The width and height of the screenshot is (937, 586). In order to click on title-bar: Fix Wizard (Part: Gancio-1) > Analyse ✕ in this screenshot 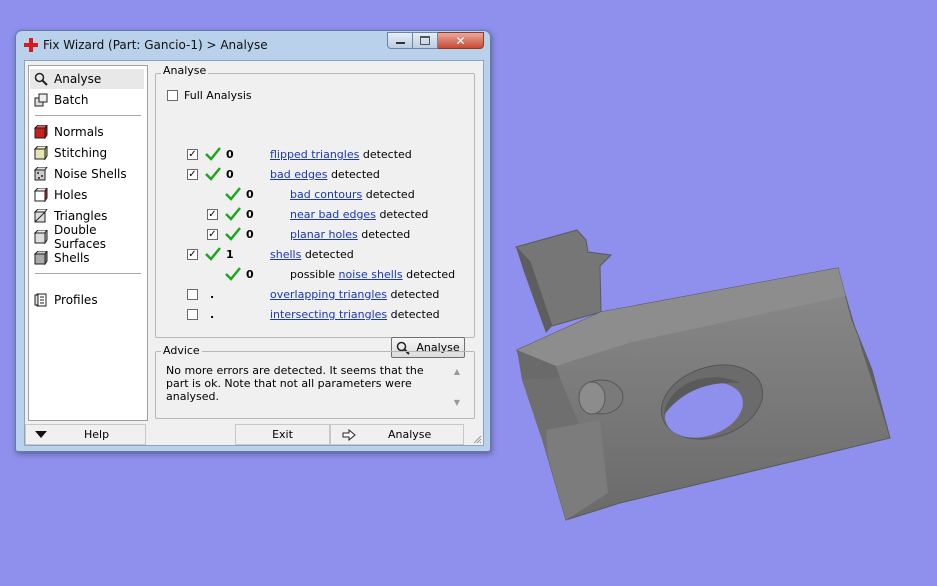, I will do `click(253, 45)`.